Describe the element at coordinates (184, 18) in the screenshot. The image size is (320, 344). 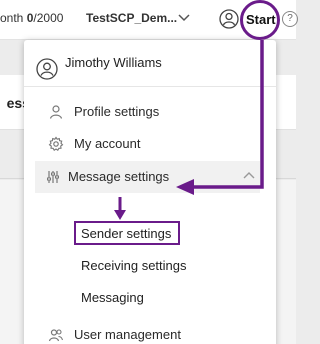
I see `chevron-down-icon` at that location.